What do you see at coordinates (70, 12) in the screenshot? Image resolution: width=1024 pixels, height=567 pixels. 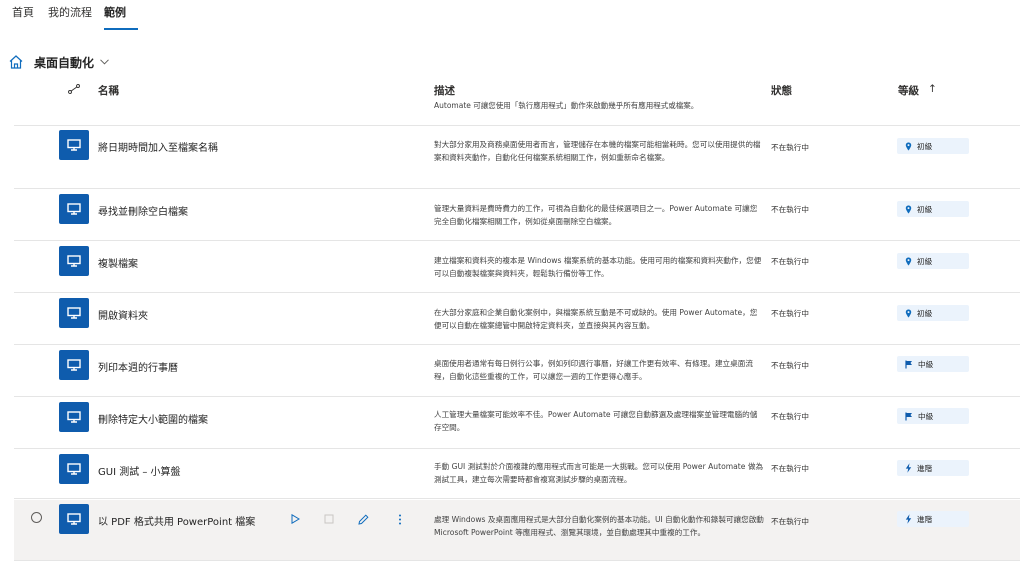 I see `tab-my-flows: 我的流程` at bounding box center [70, 12].